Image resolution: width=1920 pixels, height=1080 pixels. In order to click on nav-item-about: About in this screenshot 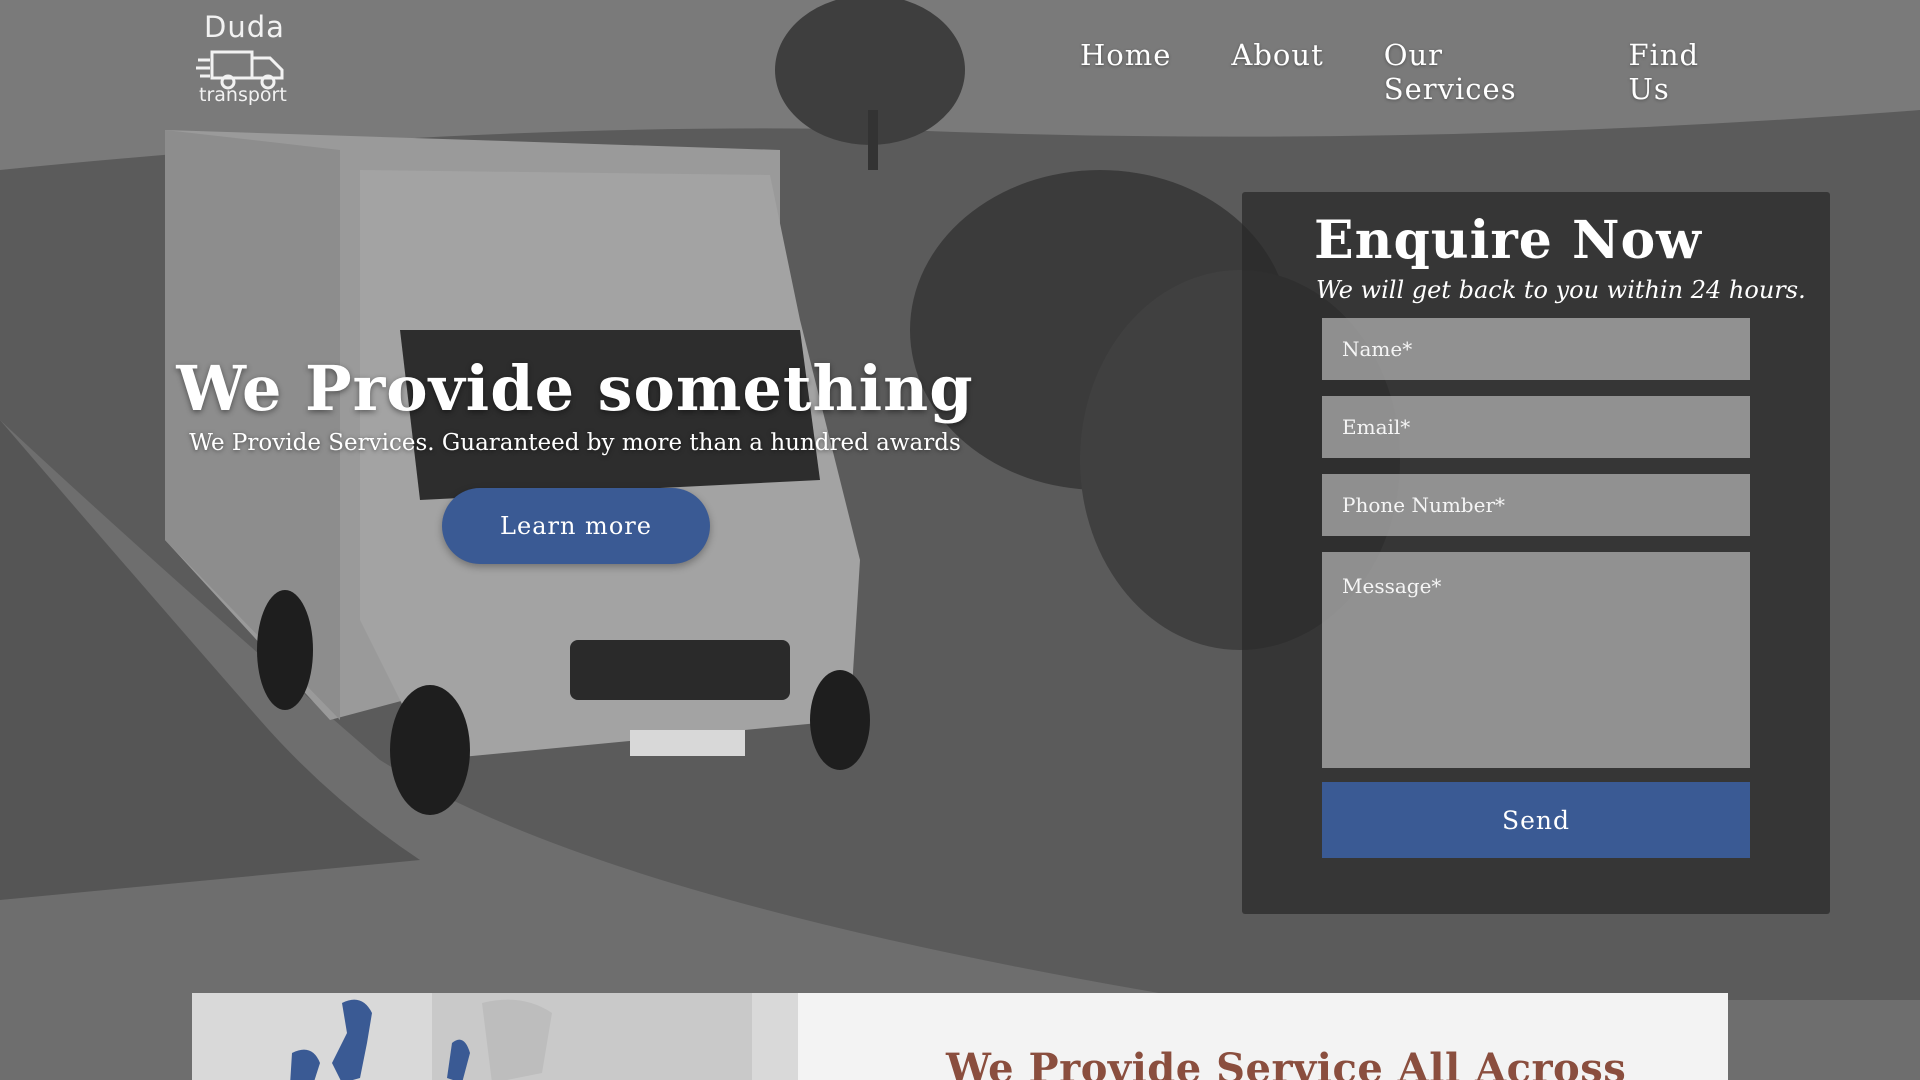, I will do `click(1277, 60)`.